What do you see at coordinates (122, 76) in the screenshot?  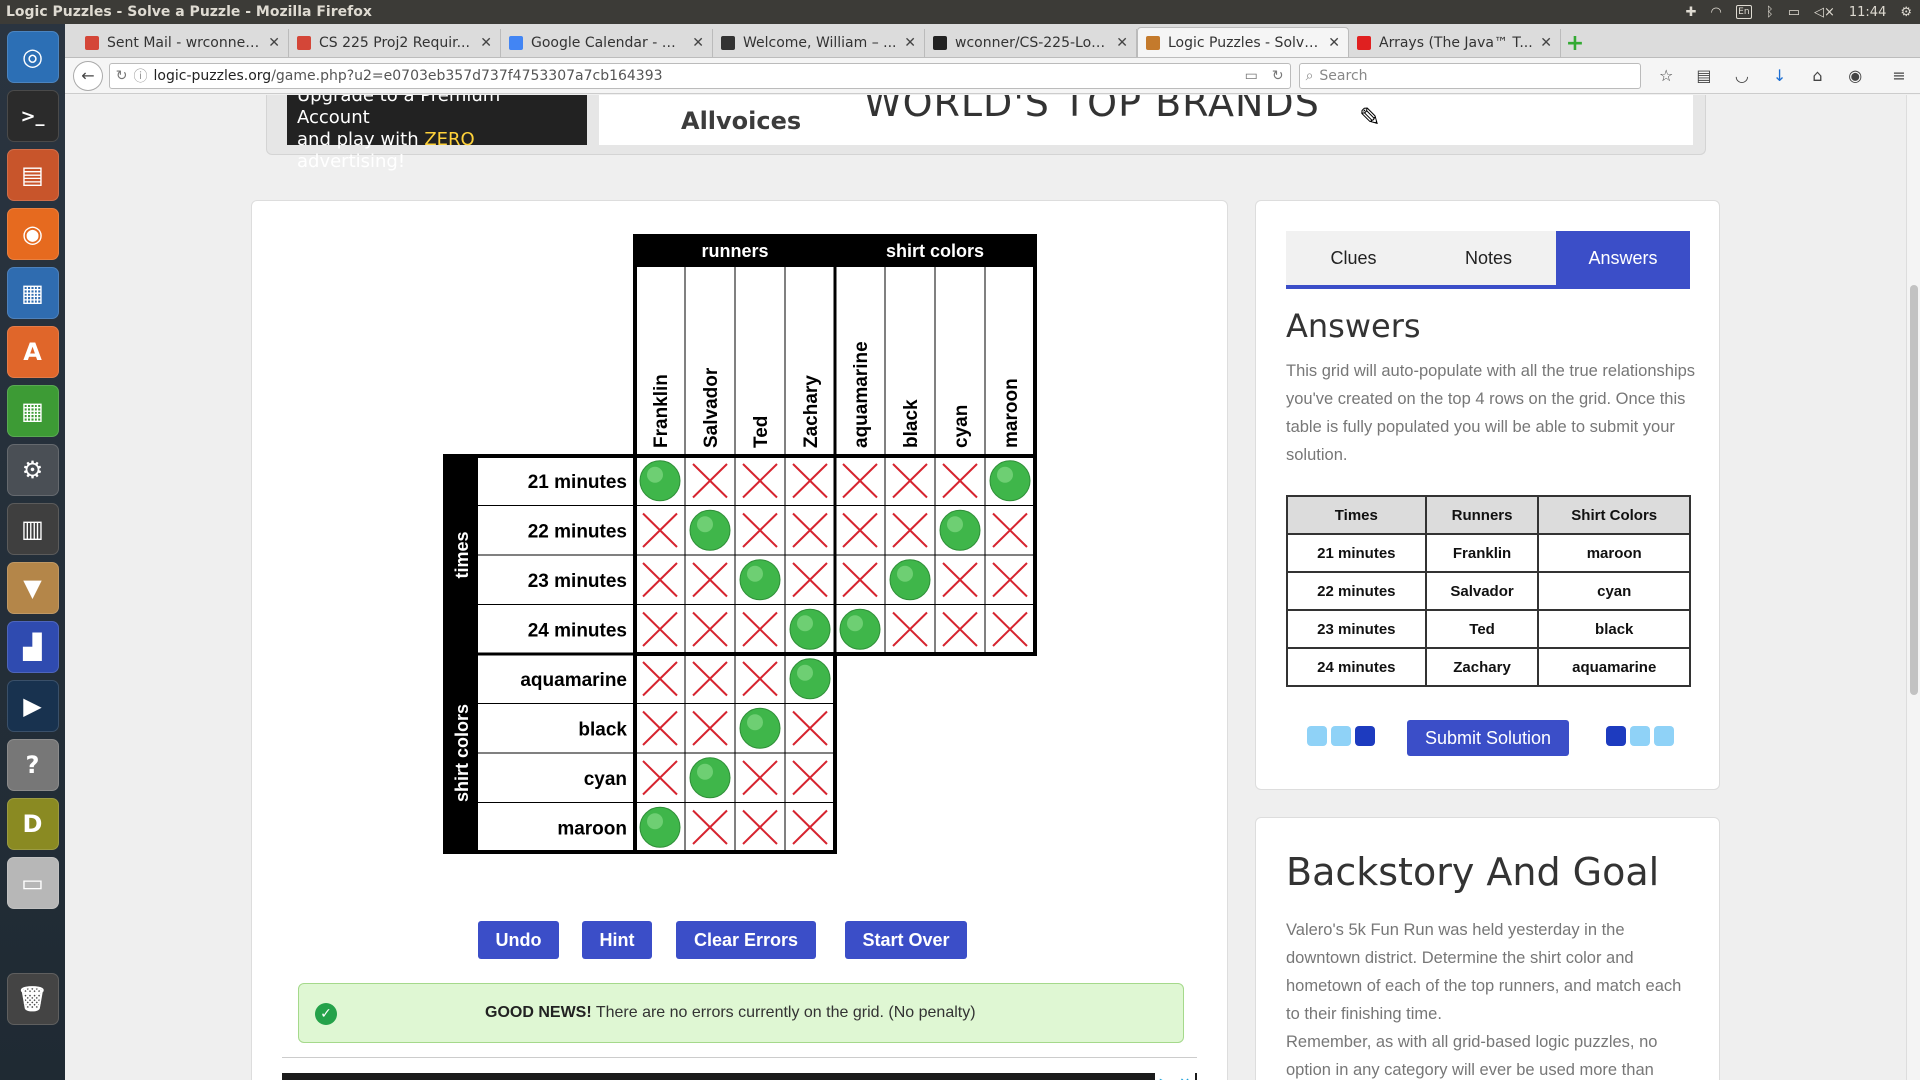 I see `reload-icon: ↻` at bounding box center [122, 76].